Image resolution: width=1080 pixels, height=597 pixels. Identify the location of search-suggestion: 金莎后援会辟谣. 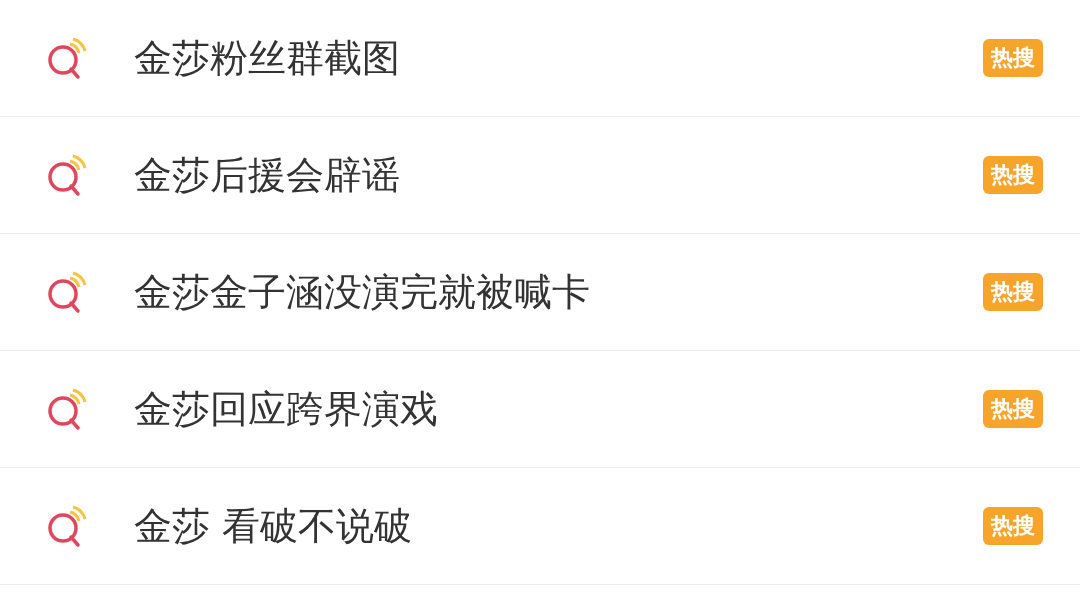
(558, 175).